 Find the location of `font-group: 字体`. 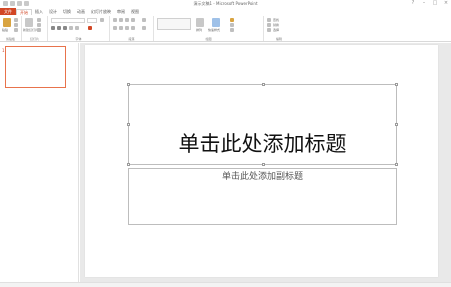

font-group: 字体 is located at coordinates (79, 28).